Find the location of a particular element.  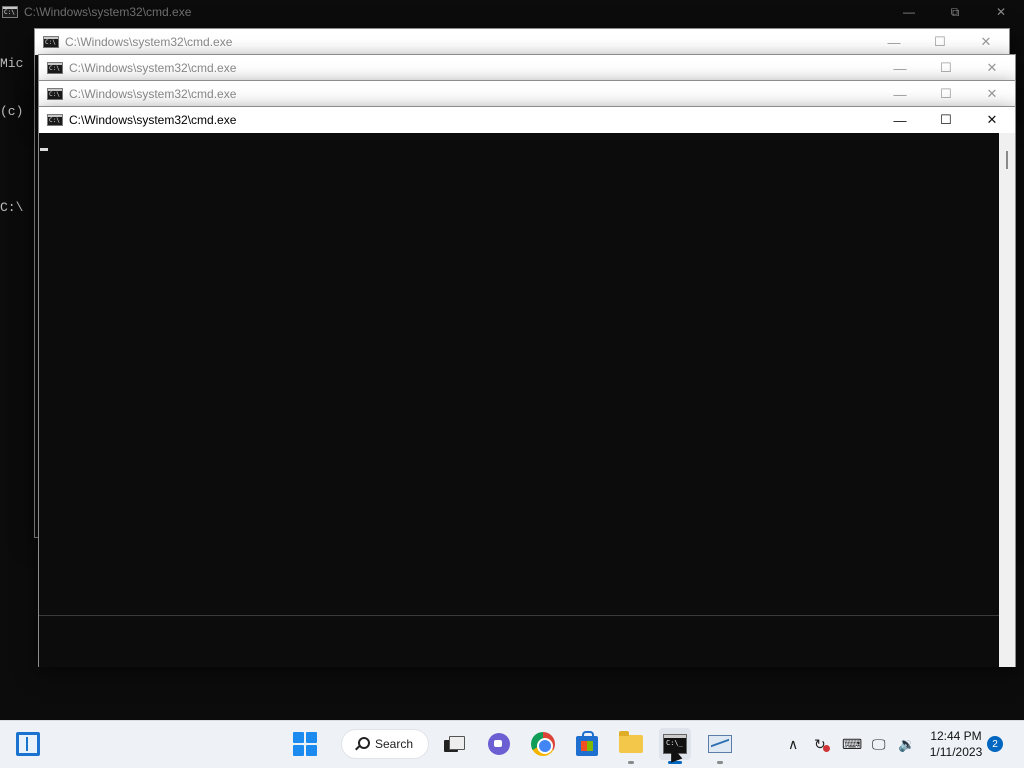

keyboard-icon: ⌨ is located at coordinates (852, 743).